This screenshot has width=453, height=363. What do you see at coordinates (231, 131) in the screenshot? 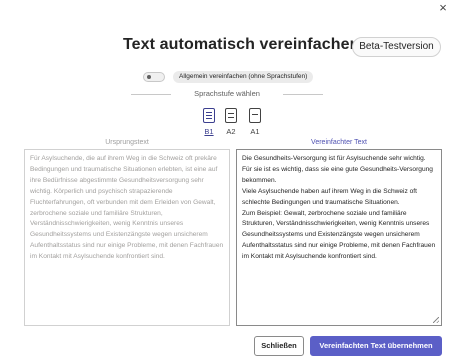
I see `language-level-label: A2` at bounding box center [231, 131].